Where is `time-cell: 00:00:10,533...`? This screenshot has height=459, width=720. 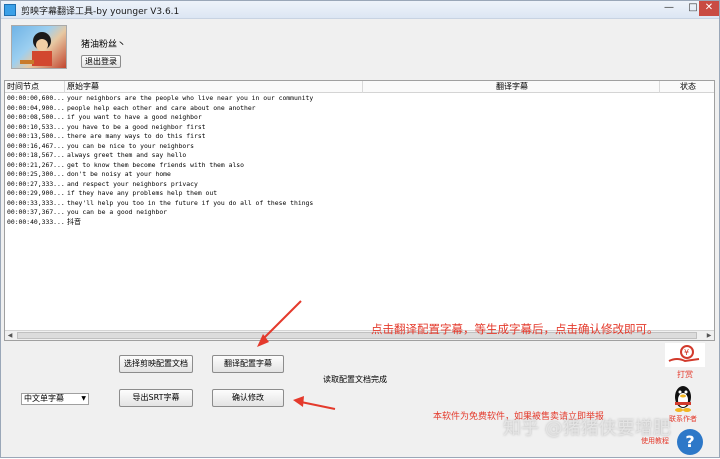 time-cell: 00:00:10,533... is located at coordinates (36, 126).